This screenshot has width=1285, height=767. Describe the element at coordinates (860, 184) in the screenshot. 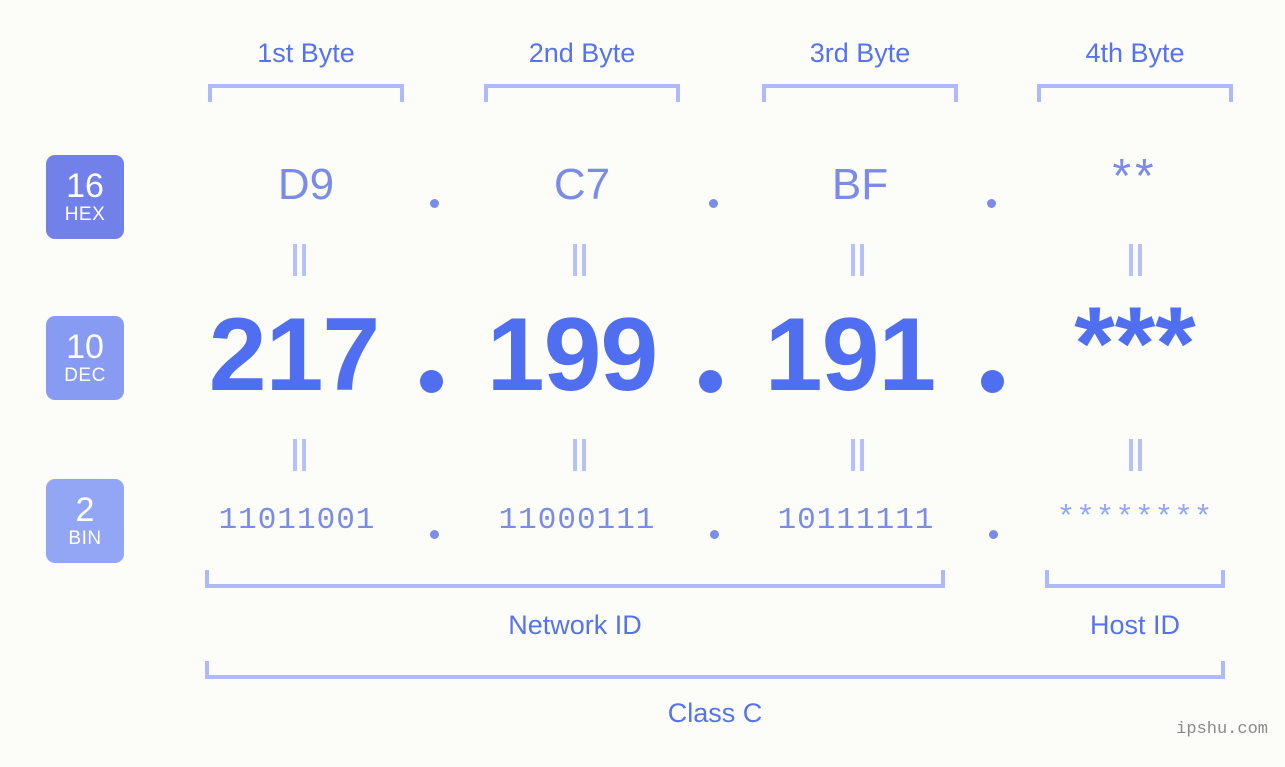

I see `hex-byte-3: BF` at that location.